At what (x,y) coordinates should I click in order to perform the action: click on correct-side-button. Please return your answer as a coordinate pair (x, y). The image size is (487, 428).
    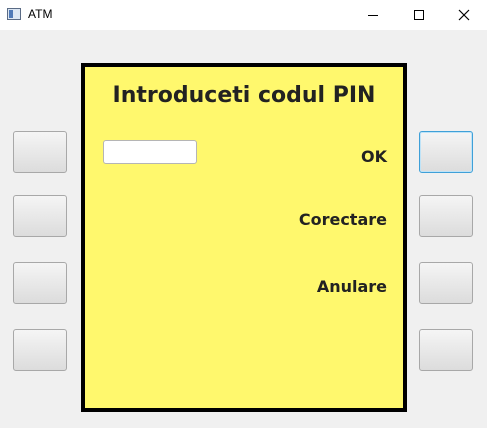
    Looking at the image, I should click on (446, 216).